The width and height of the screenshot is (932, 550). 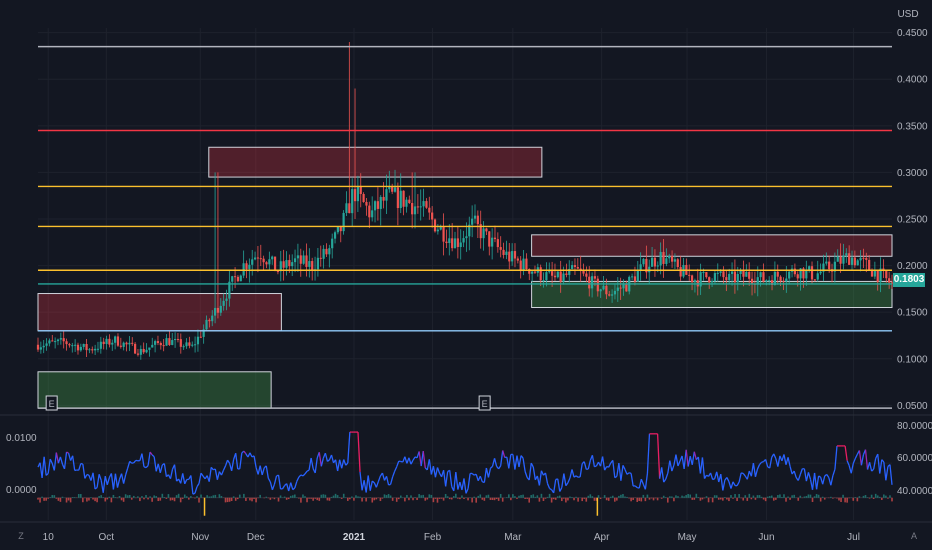 I want to click on zoom-toggle-button: Z, so click(x=21, y=536).